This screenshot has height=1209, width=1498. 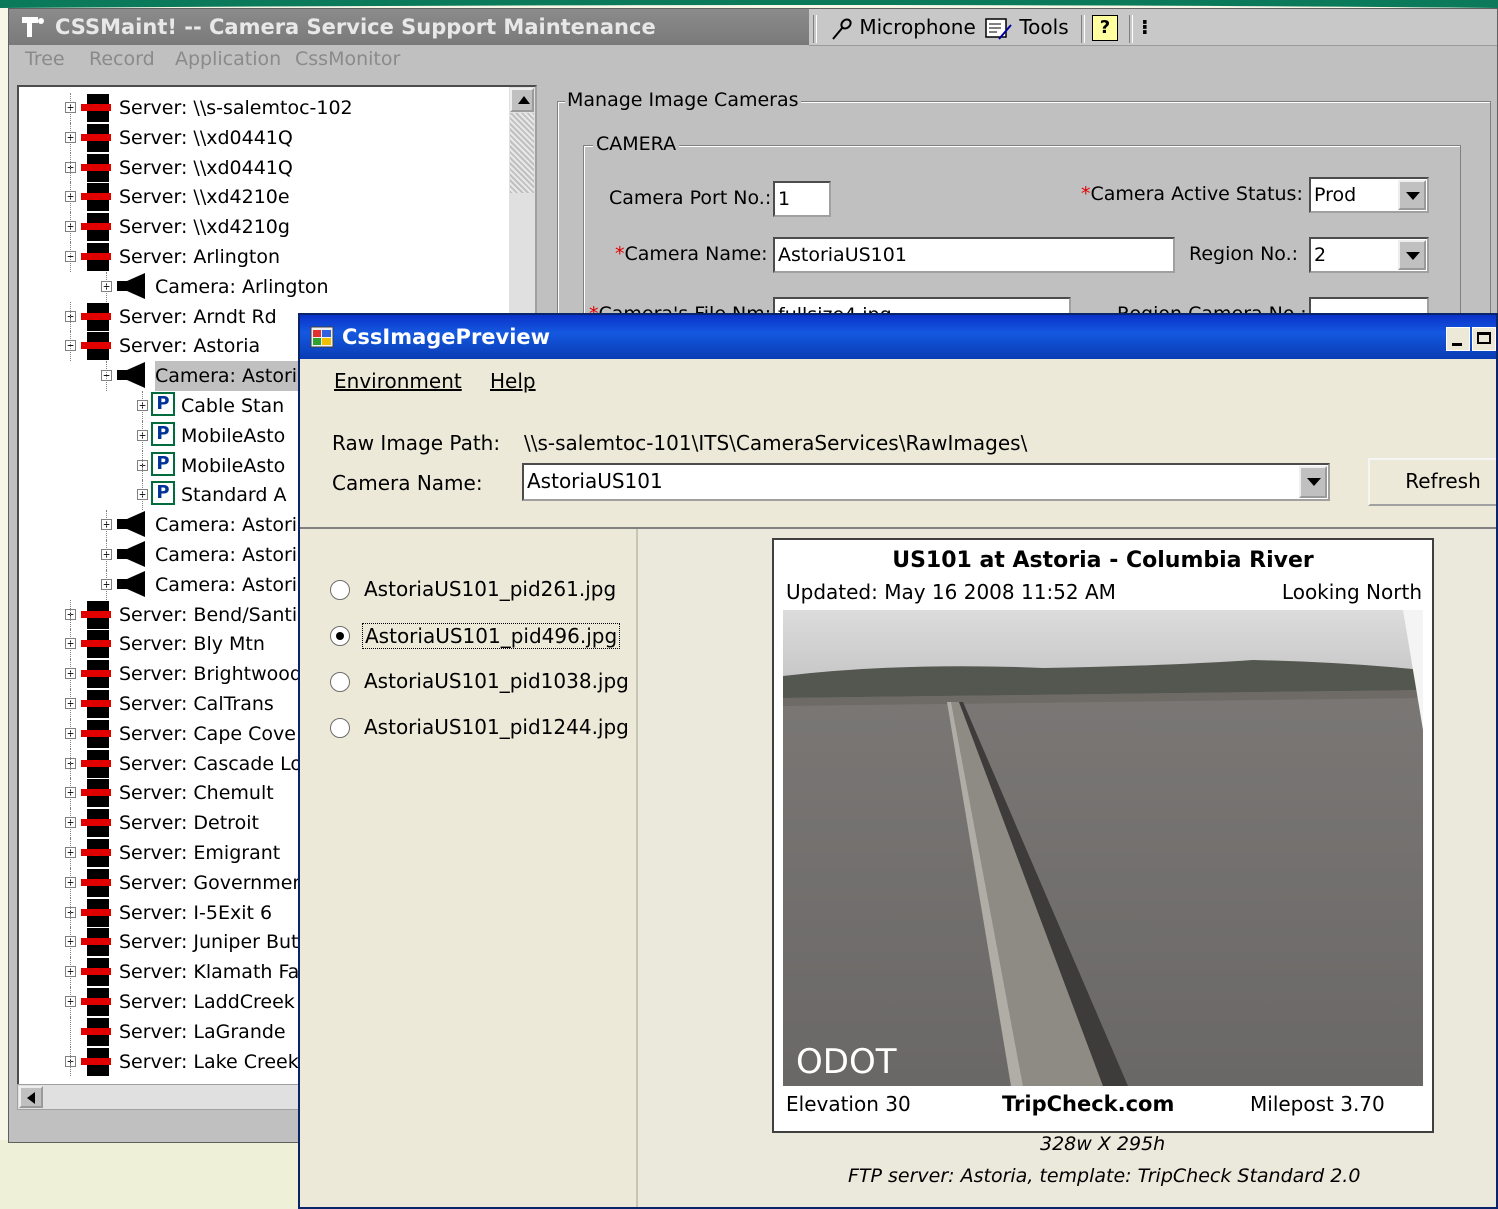 I want to click on odot-watermark: ODOT, so click(x=846, y=1062).